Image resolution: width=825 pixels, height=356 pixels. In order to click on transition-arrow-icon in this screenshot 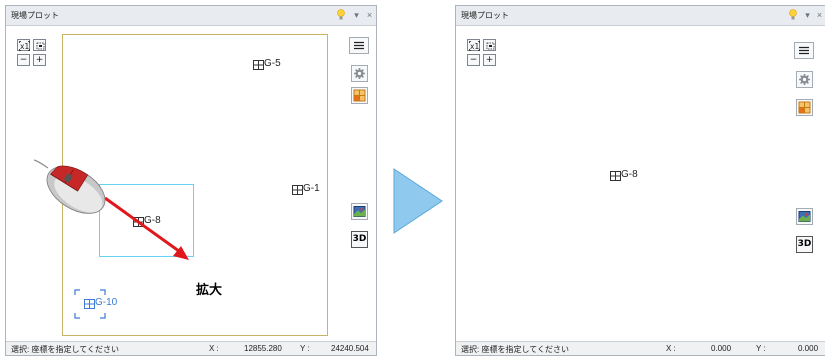, I will do `click(418, 201)`.